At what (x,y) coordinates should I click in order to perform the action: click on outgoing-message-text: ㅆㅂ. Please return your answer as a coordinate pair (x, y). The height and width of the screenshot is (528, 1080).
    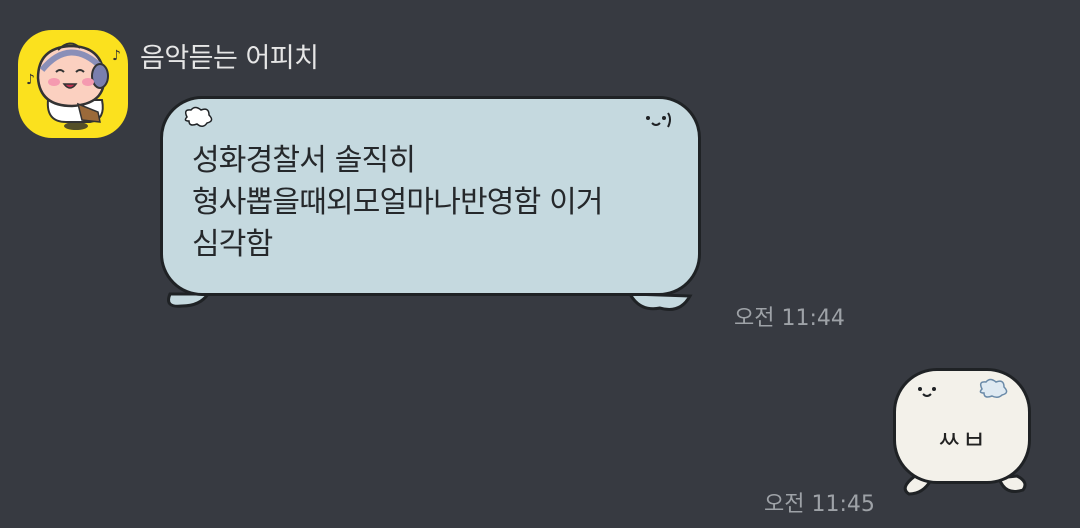
    Looking at the image, I should click on (962, 441).